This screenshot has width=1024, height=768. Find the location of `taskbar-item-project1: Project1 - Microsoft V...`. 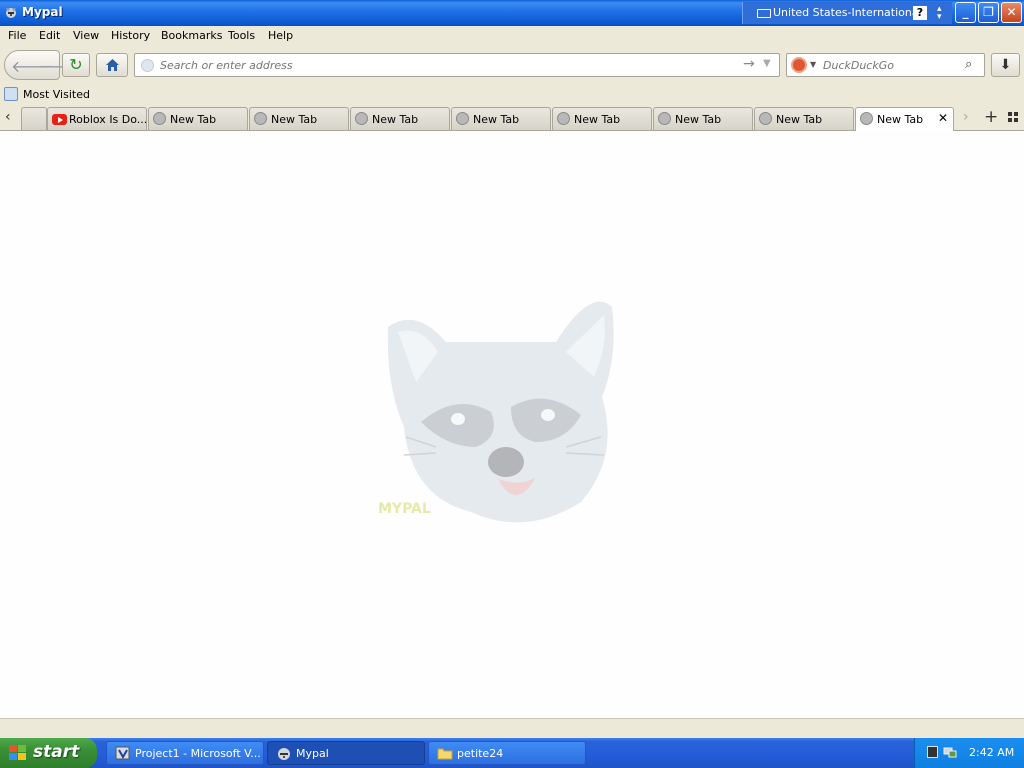

taskbar-item-project1: Project1 - Microsoft V... is located at coordinates (185, 753).